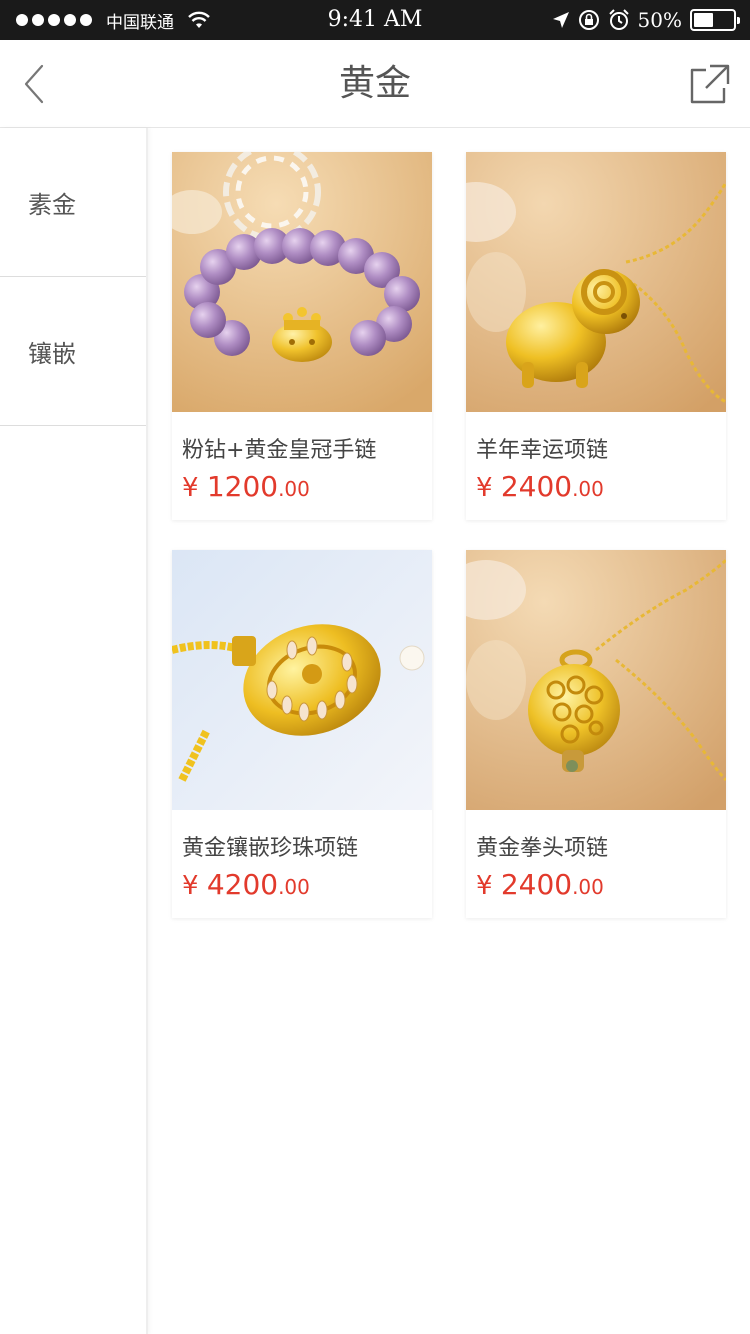 This screenshot has height=1334, width=750. What do you see at coordinates (302, 680) in the screenshot?
I see `product-image-pearl-necklace` at bounding box center [302, 680].